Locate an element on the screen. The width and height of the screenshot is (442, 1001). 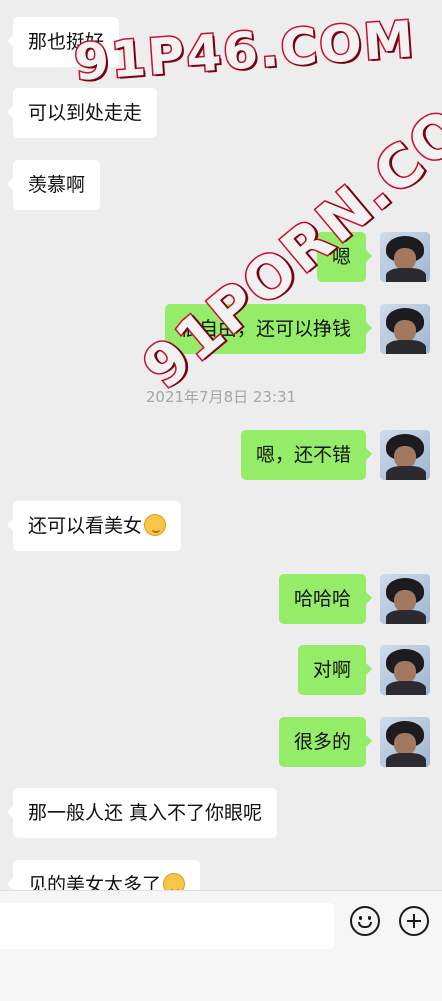
message-text: 还可以看美女 is located at coordinates (85, 526).